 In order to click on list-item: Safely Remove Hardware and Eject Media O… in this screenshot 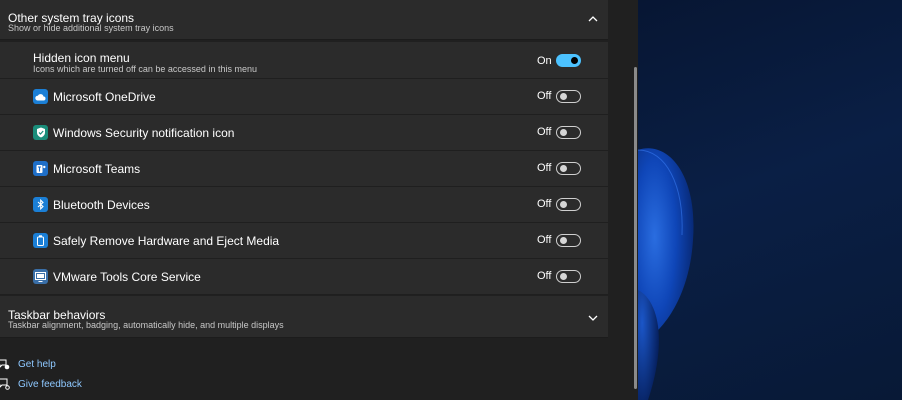, I will do `click(304, 241)`.